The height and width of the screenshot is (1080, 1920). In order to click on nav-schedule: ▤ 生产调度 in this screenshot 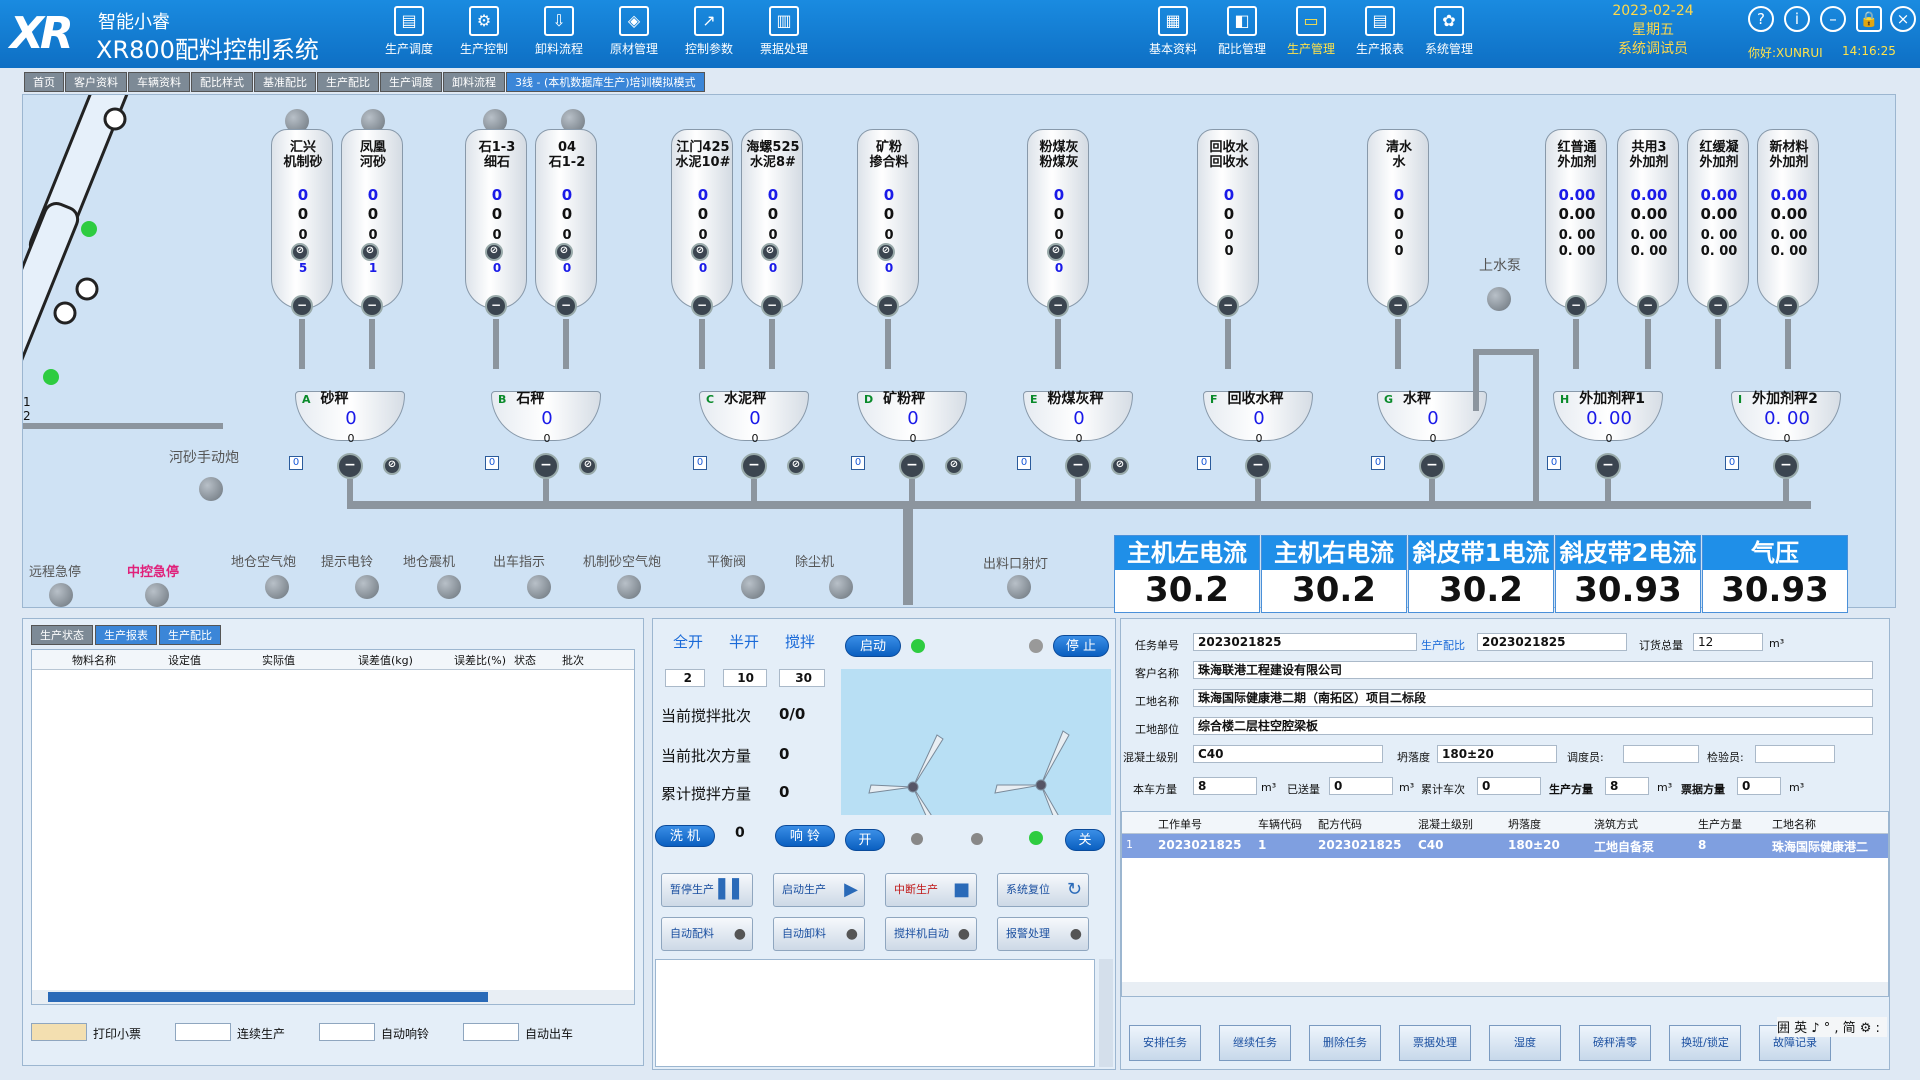, I will do `click(409, 35)`.